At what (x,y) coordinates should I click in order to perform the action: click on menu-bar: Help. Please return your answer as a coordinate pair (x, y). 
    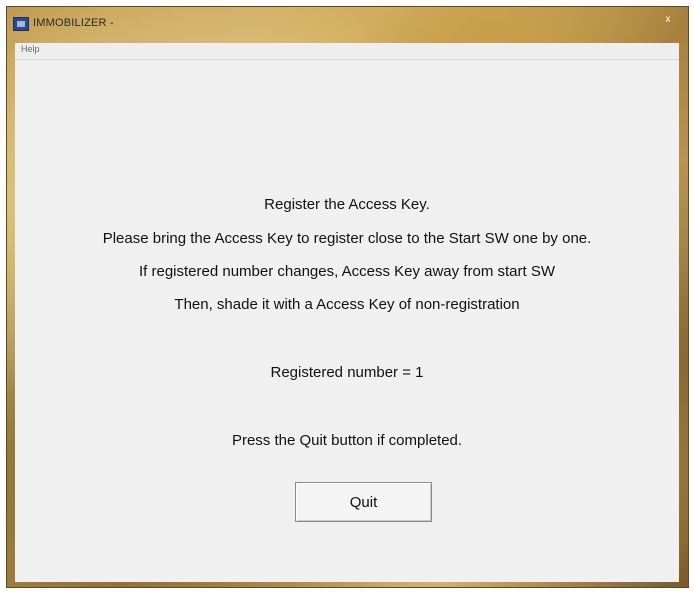
    Looking at the image, I should click on (347, 51).